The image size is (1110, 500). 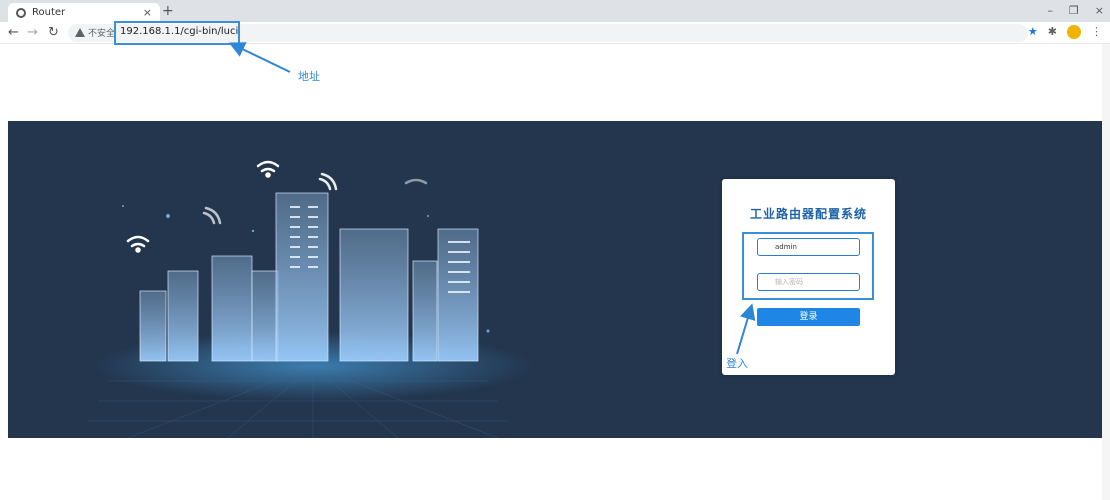 What do you see at coordinates (746, 329) in the screenshot?
I see `login-annotation-arrow` at bounding box center [746, 329].